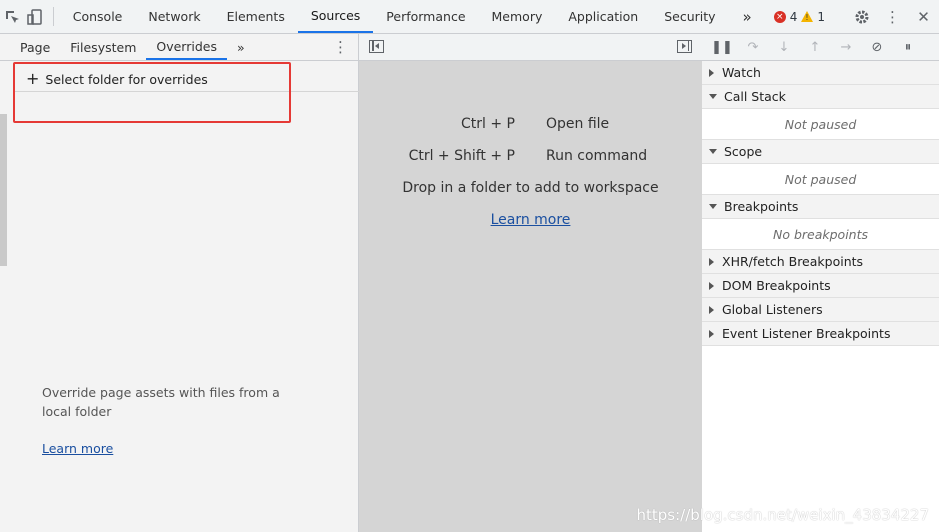 The height and width of the screenshot is (532, 939). What do you see at coordinates (340, 47) in the screenshot?
I see `navigator-menu-icon: ⋮` at bounding box center [340, 47].